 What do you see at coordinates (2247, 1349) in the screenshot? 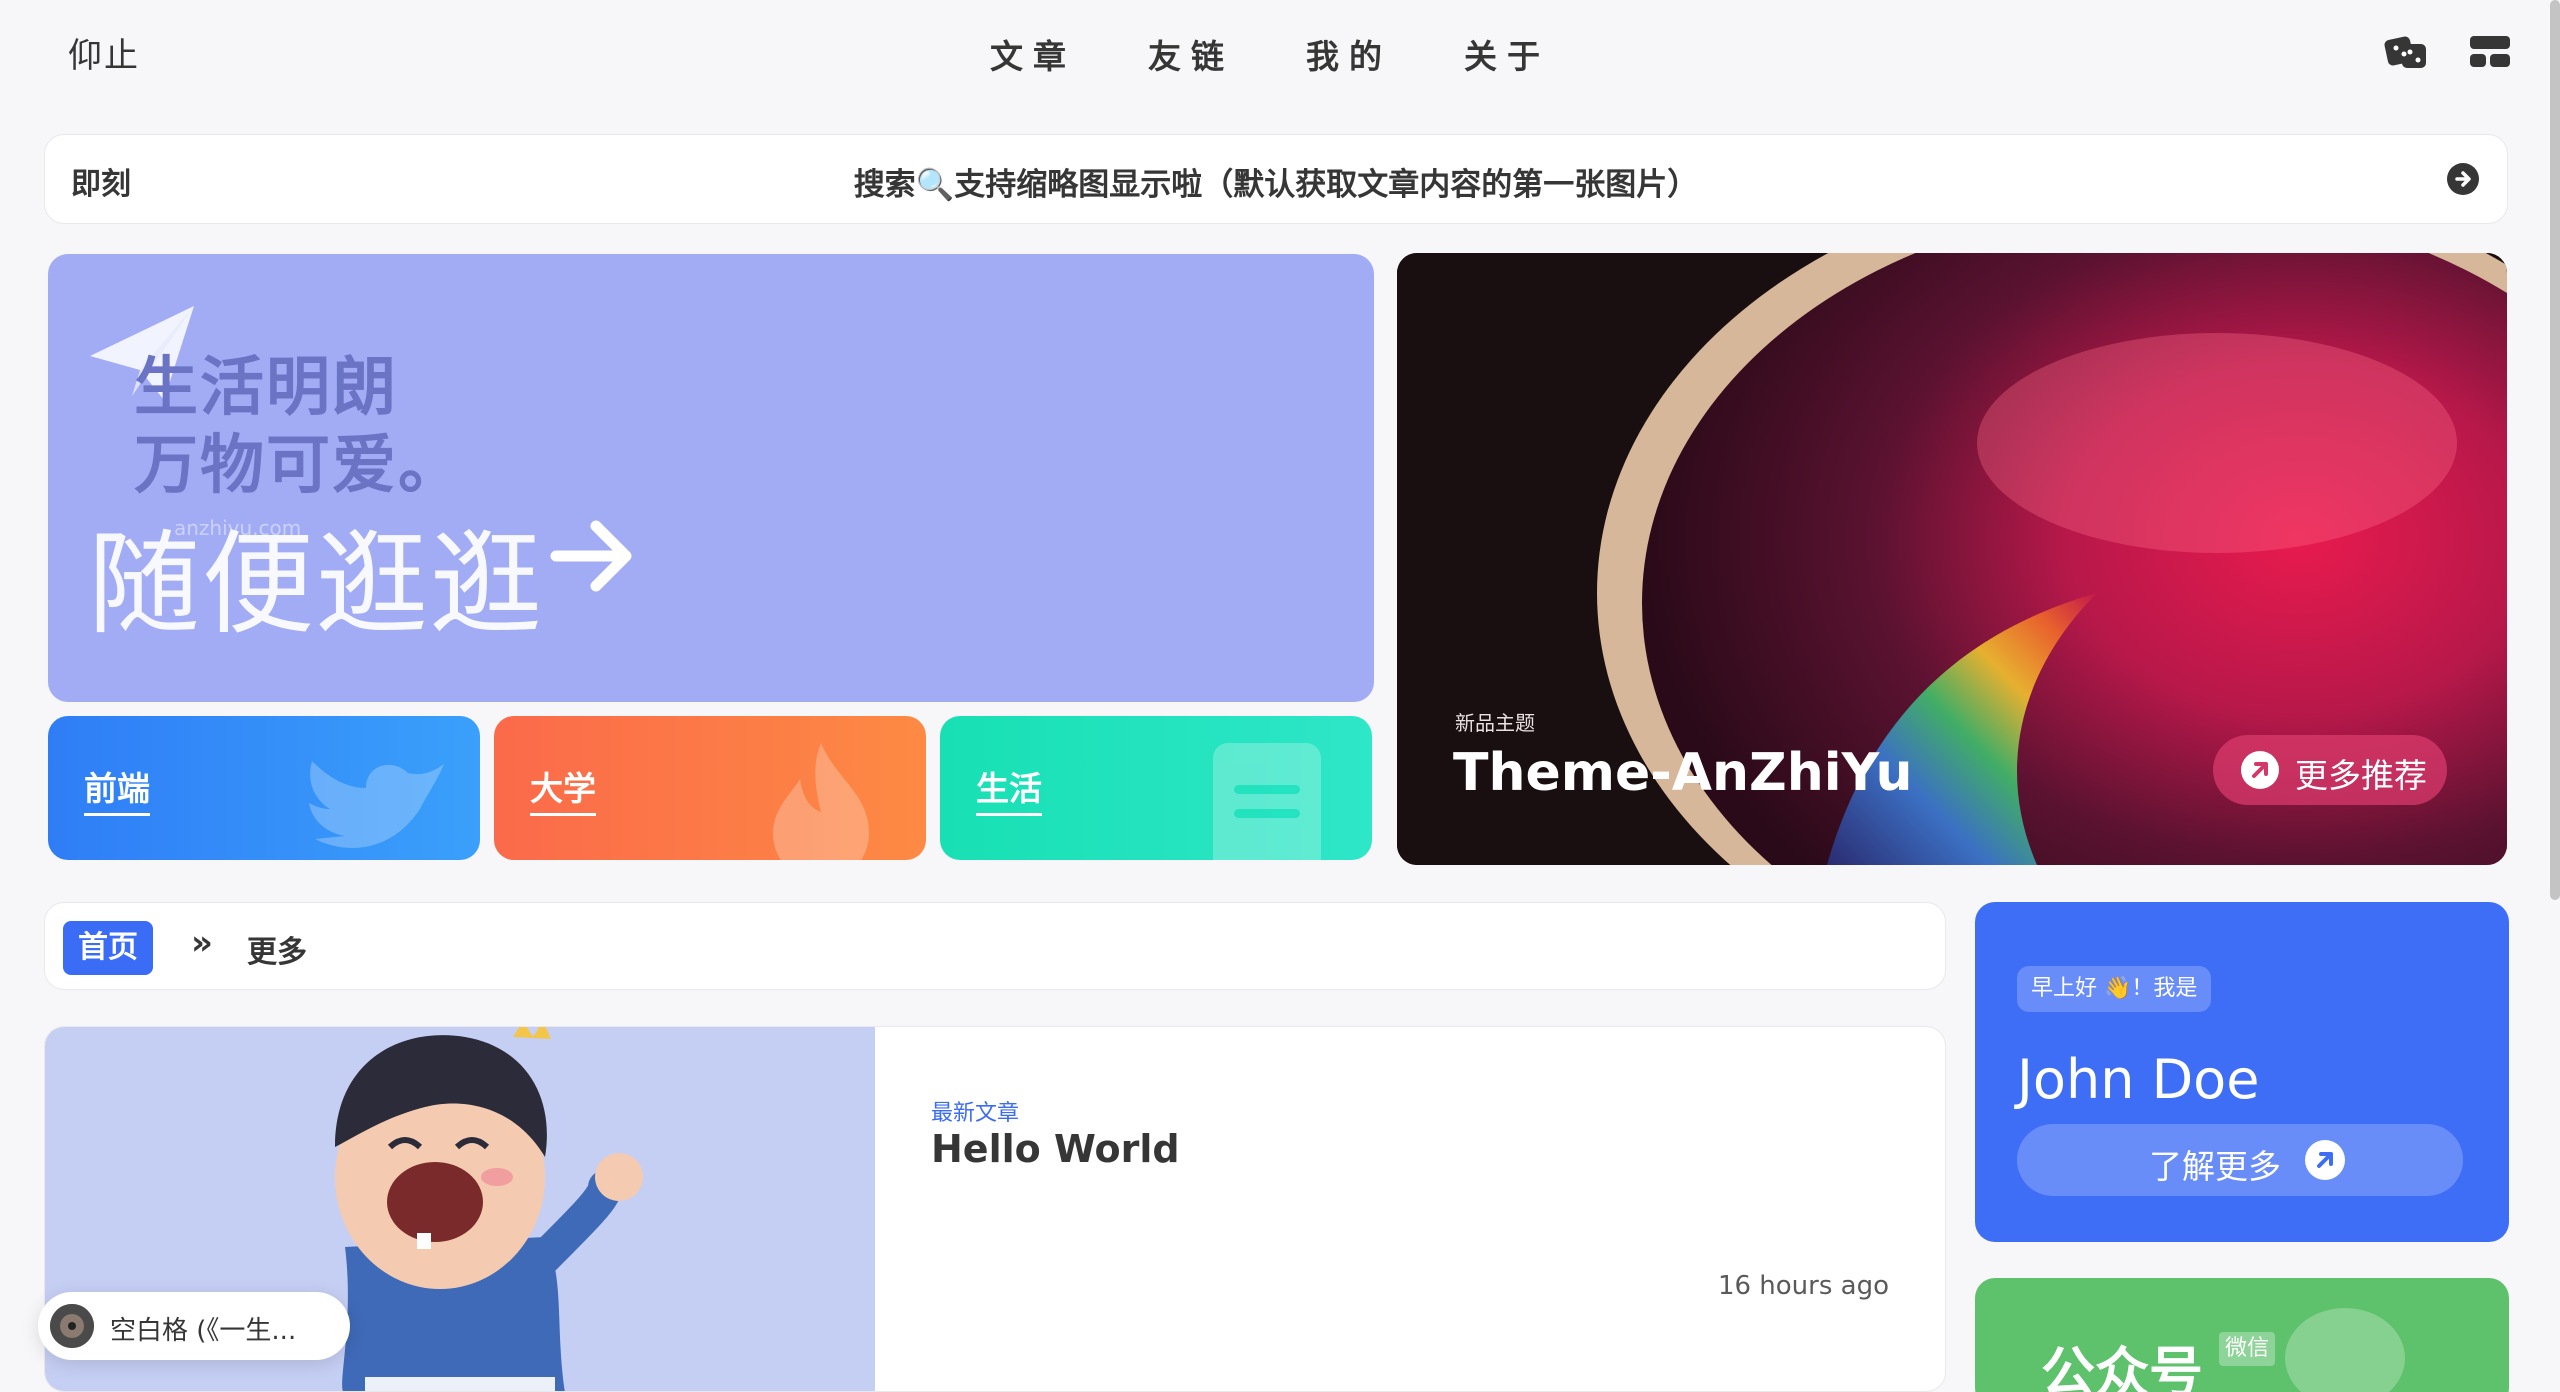
I see `wechat-badge: 微信` at bounding box center [2247, 1349].